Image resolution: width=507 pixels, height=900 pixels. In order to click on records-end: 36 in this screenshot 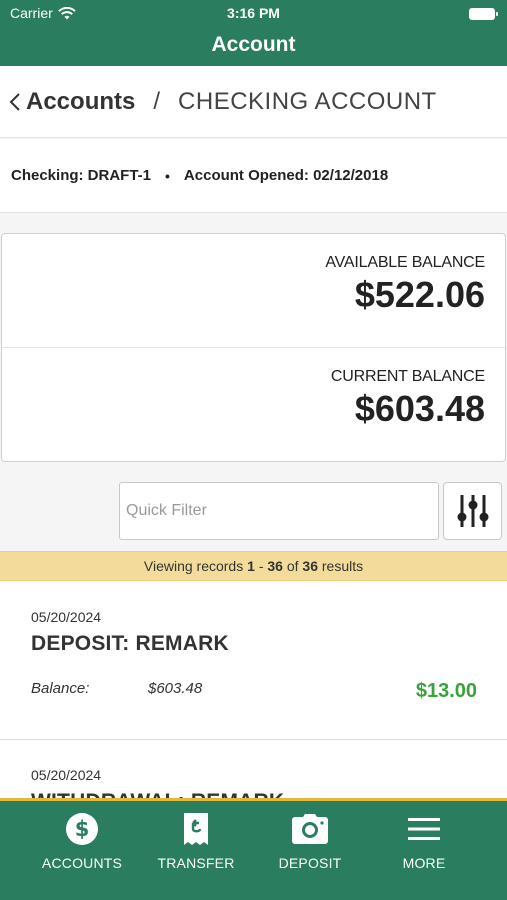, I will do `click(275, 566)`.